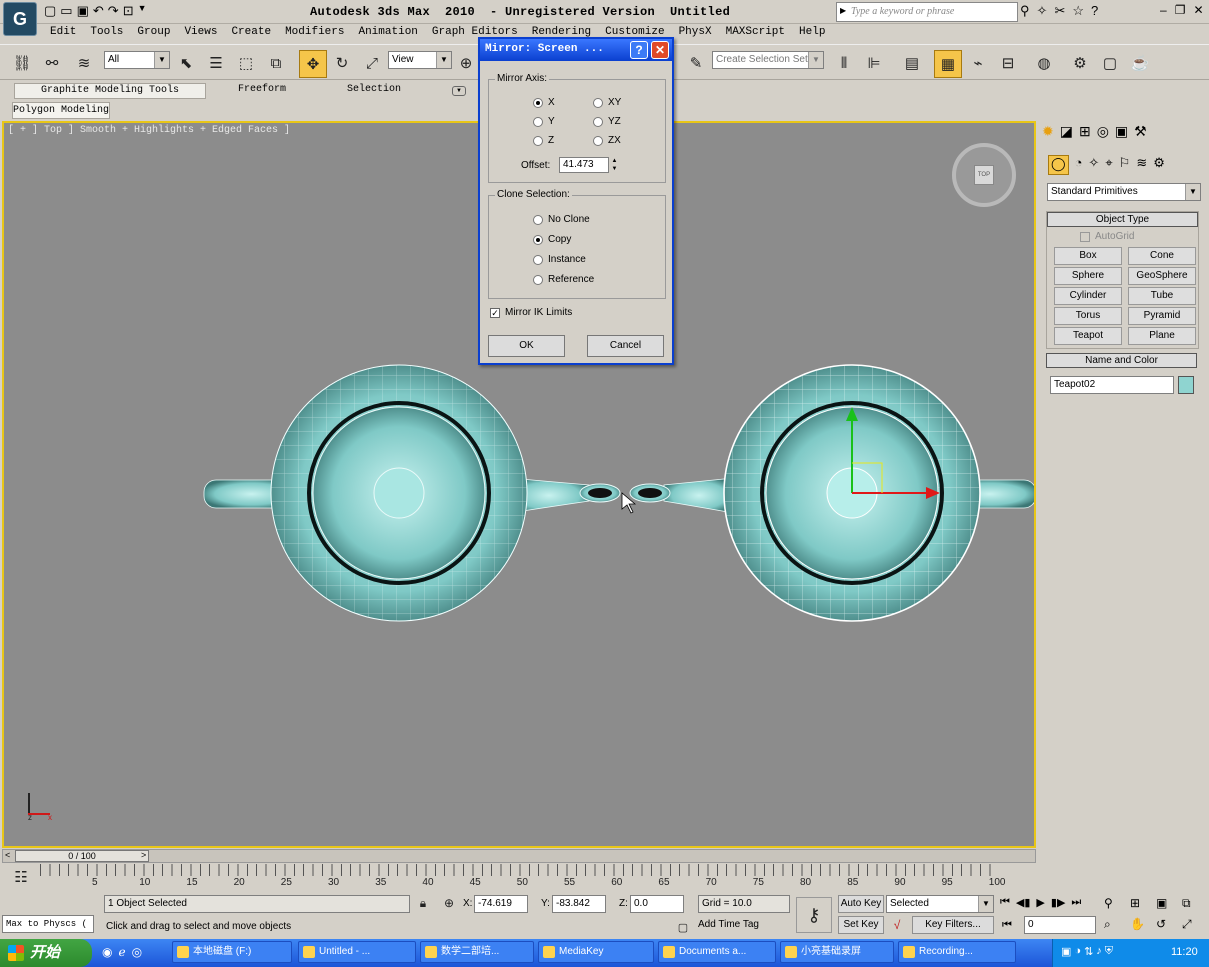  I want to click on window-crossing-icon: ⧉, so click(276, 63).